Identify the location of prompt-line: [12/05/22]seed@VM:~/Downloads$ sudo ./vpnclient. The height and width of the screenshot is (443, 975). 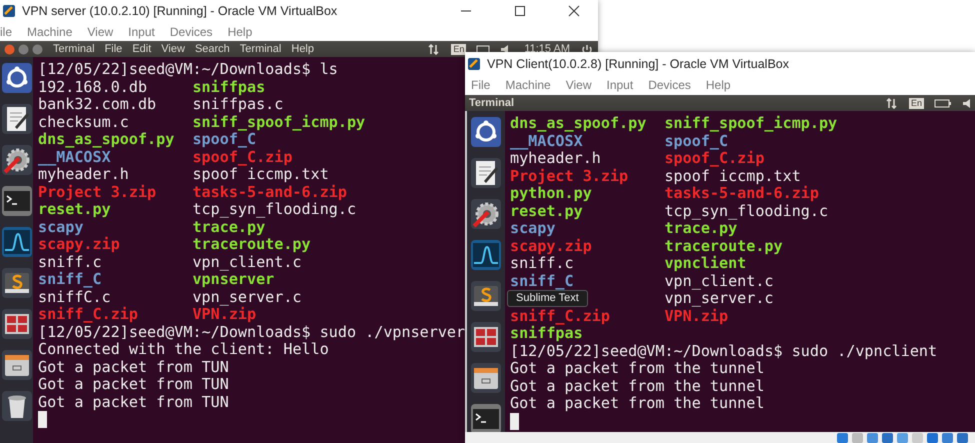
(724, 351).